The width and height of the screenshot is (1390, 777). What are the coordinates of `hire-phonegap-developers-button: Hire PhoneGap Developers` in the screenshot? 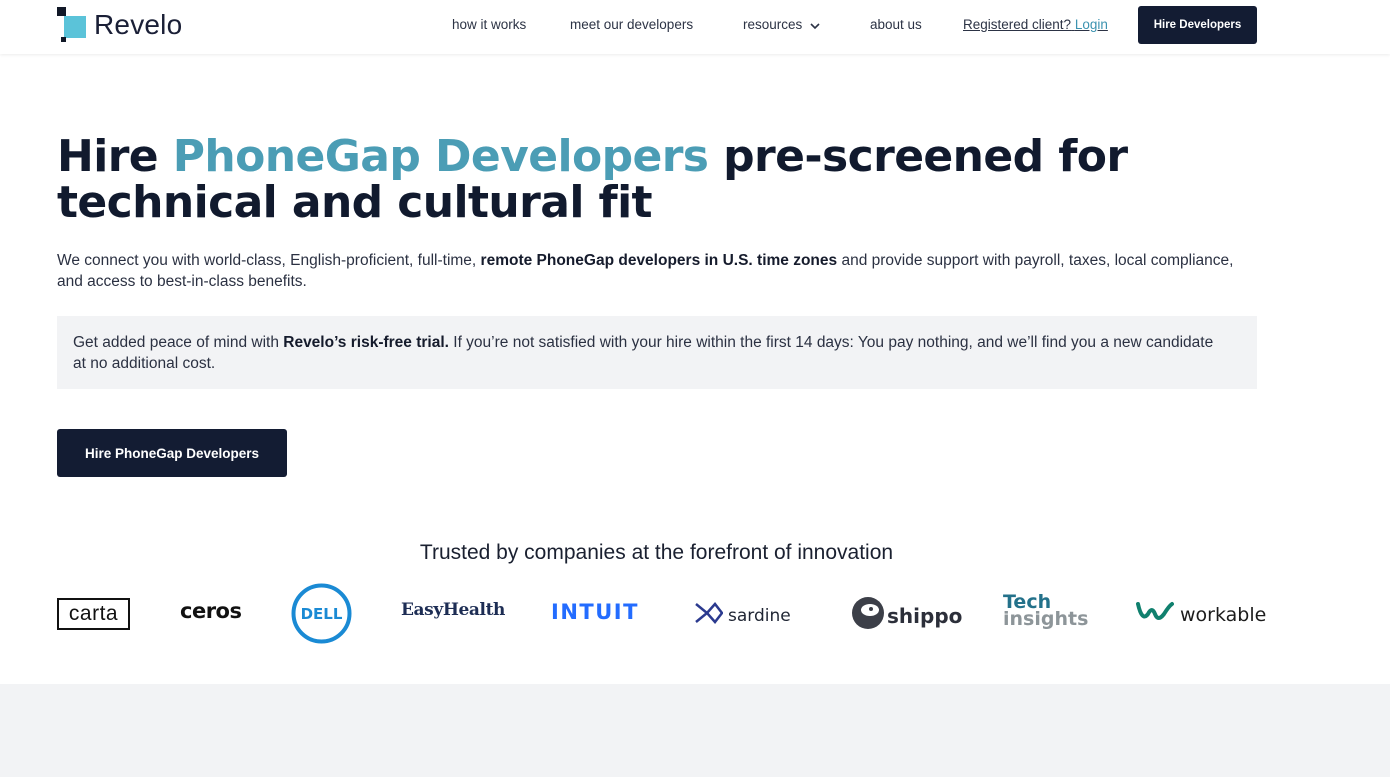 It's located at (172, 453).